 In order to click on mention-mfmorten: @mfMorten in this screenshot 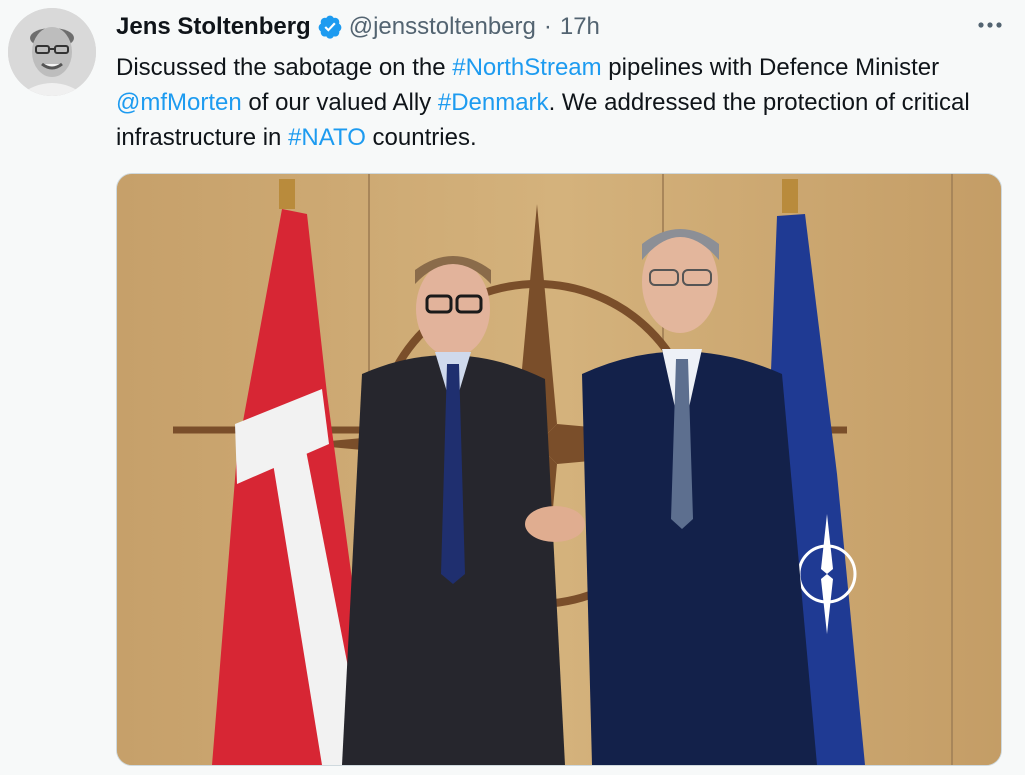, I will do `click(179, 102)`.